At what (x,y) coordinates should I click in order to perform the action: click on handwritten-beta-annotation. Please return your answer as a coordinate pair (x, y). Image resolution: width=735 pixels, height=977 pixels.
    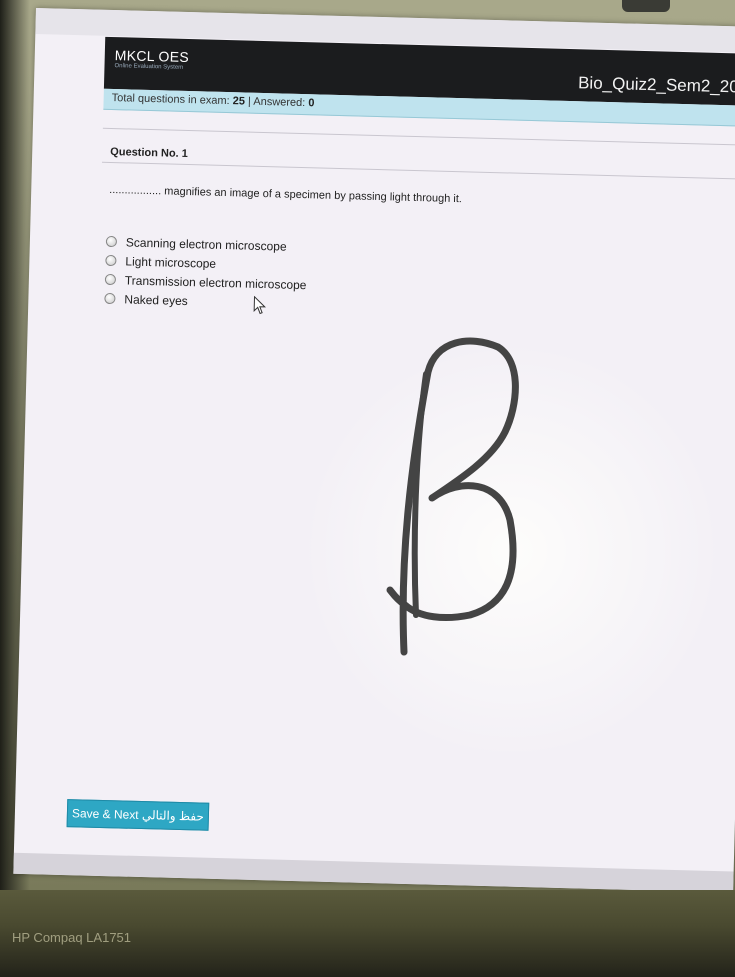
    Looking at the image, I should click on (452, 496).